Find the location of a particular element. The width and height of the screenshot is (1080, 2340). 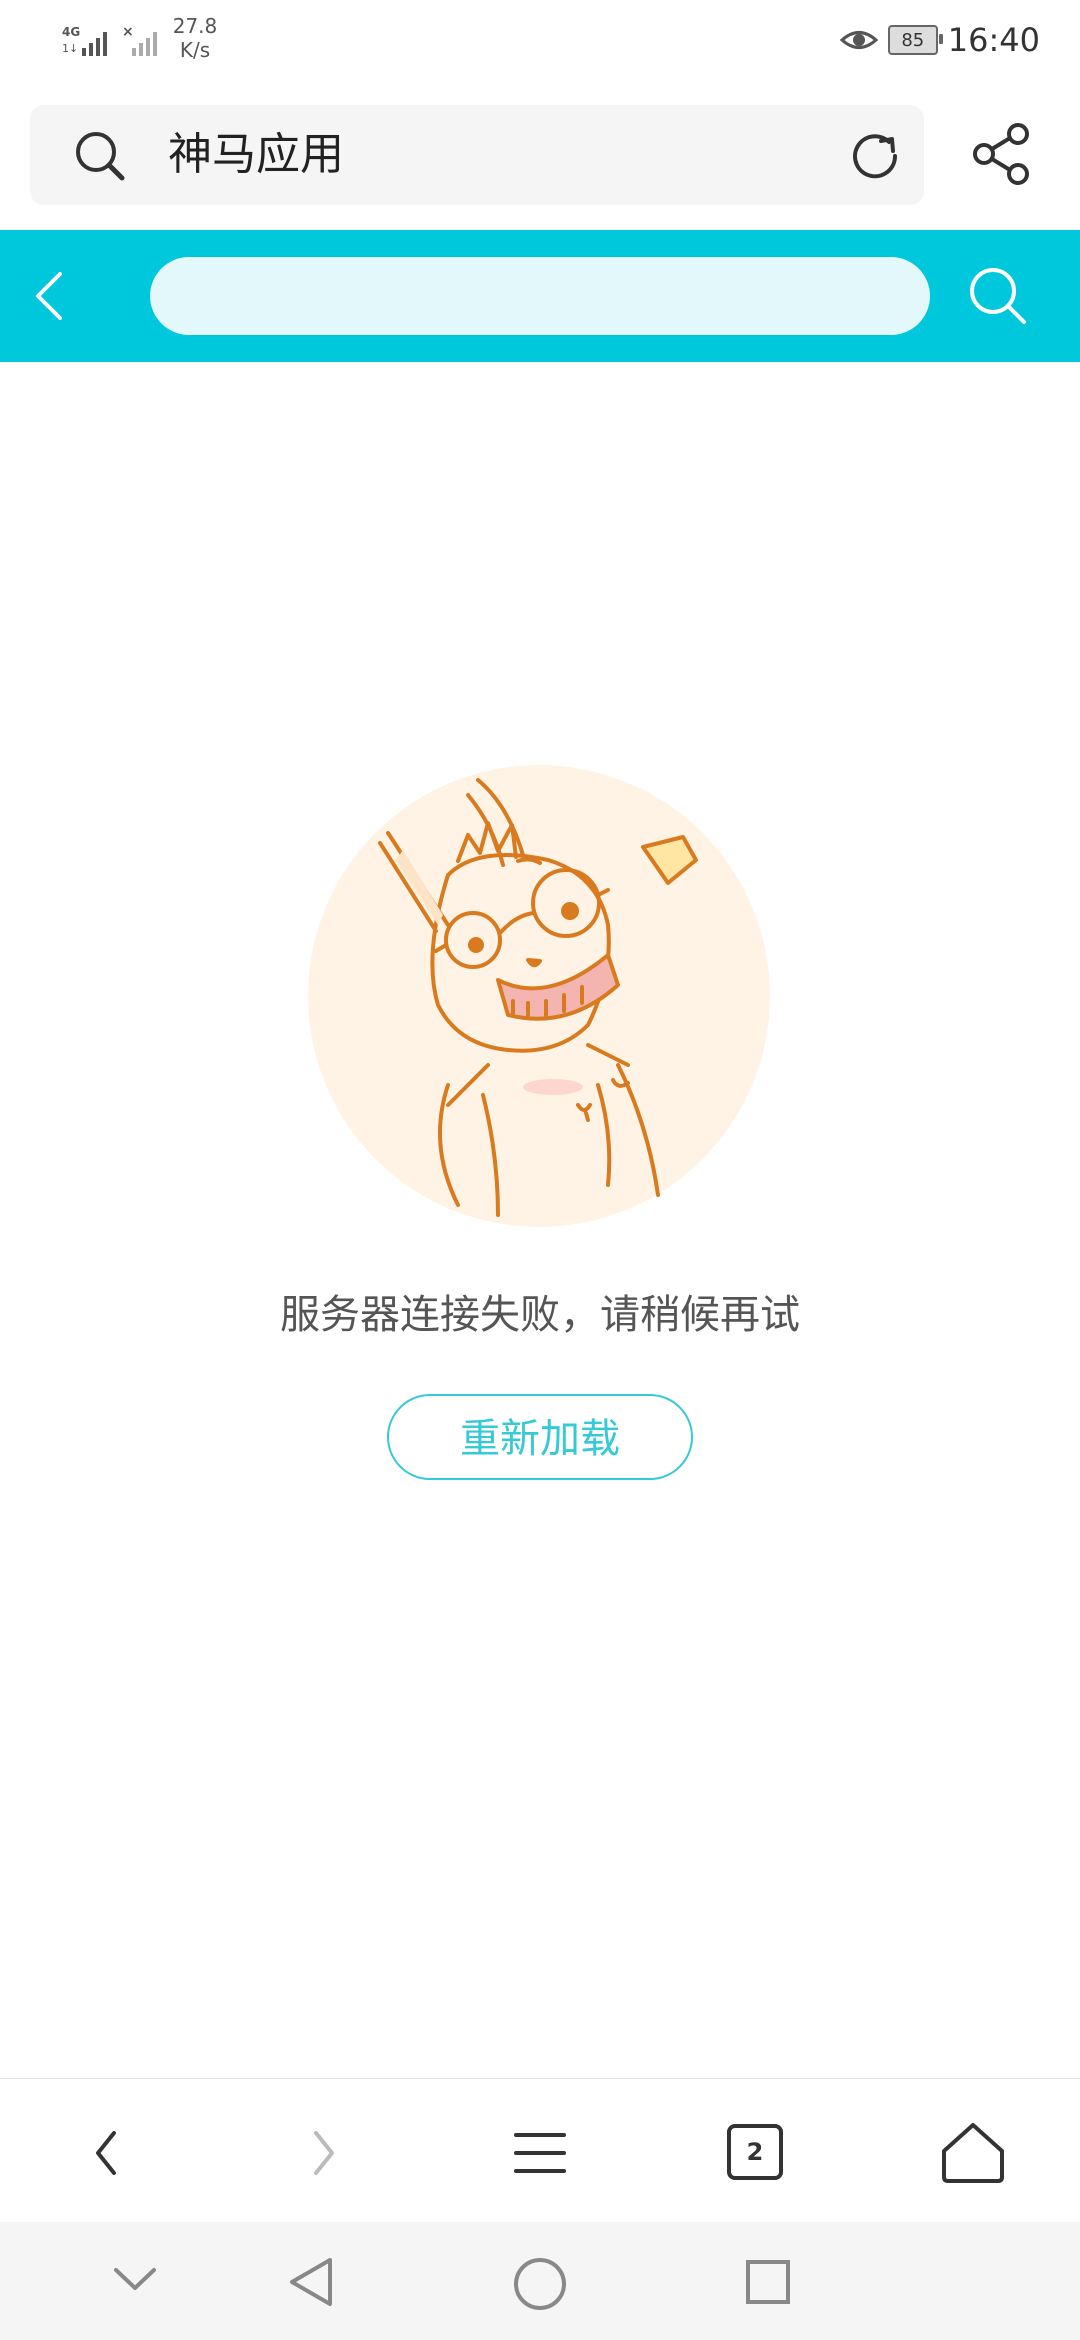

share-icon is located at coordinates (1002, 154).